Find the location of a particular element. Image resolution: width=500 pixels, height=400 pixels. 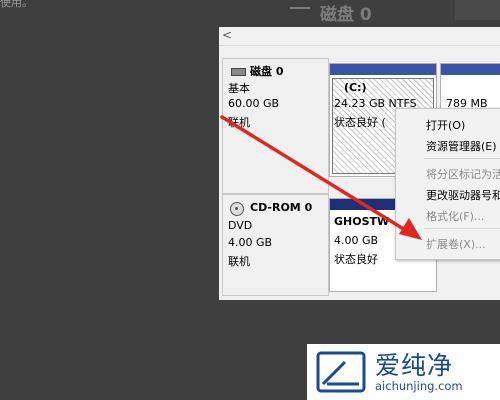

brand-logo-icon is located at coordinates (341, 372).